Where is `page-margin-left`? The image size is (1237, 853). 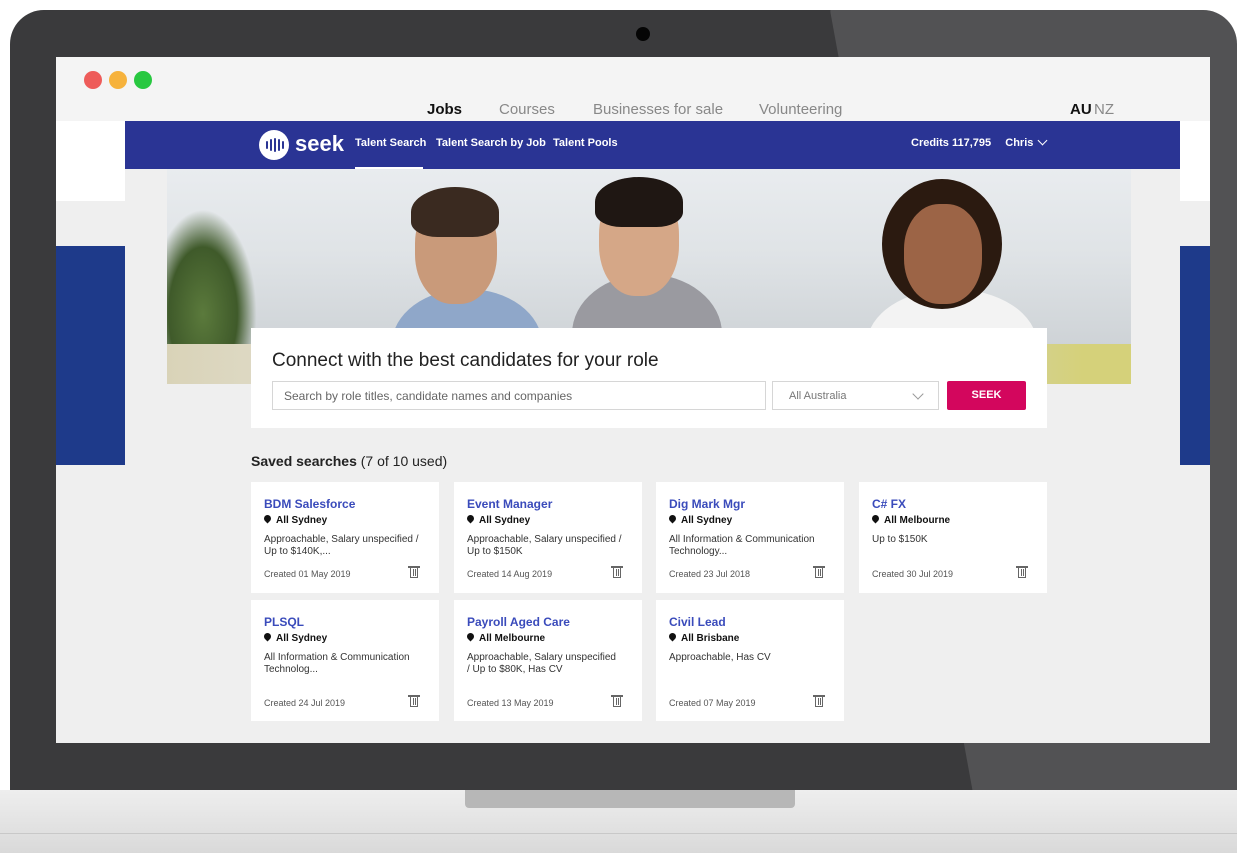 page-margin-left is located at coordinates (90, 161).